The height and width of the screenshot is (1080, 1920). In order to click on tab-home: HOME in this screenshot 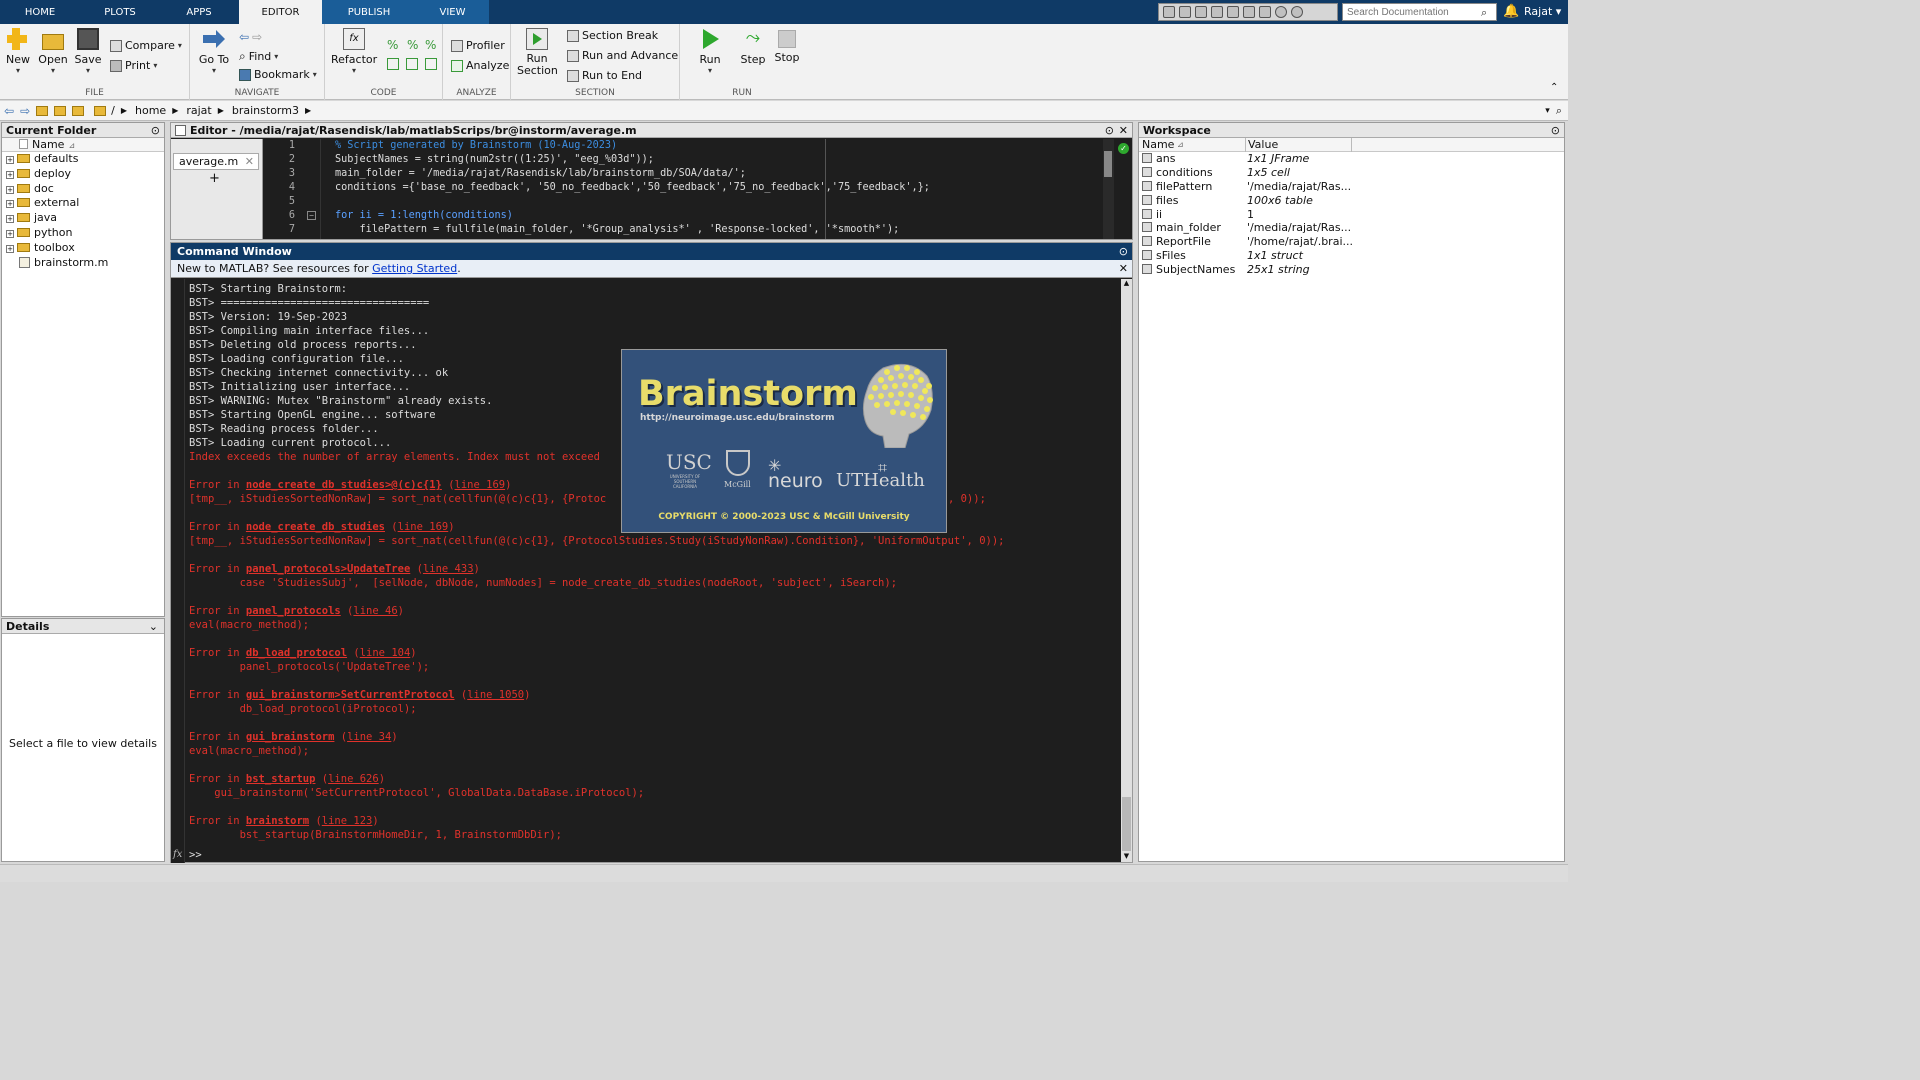, I will do `click(40, 12)`.